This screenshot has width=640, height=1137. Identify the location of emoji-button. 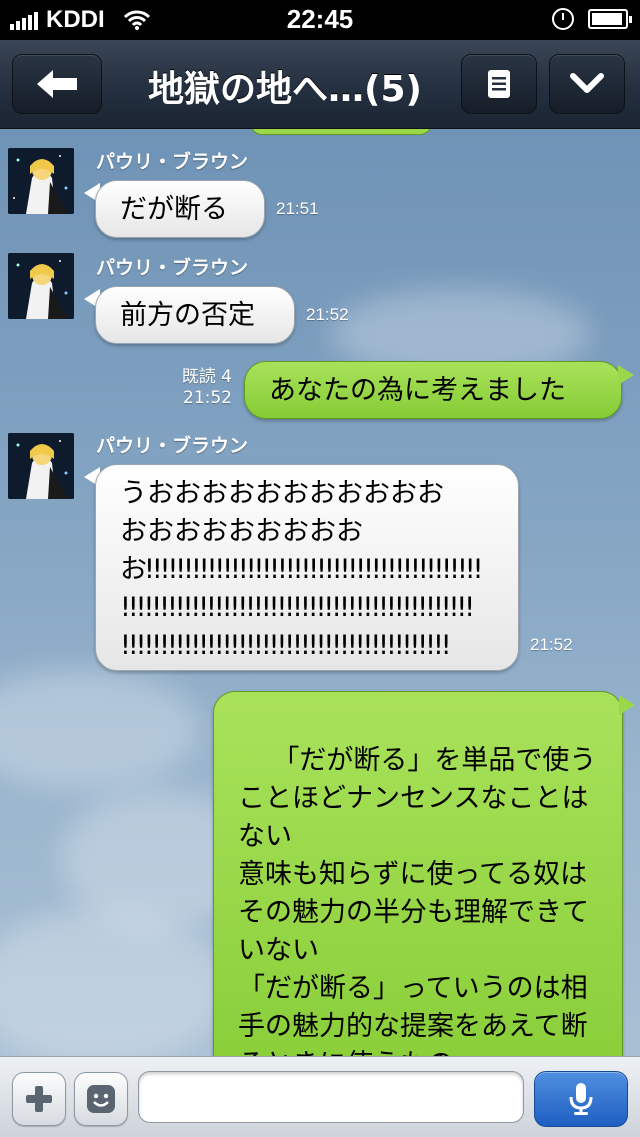
(101, 1099).